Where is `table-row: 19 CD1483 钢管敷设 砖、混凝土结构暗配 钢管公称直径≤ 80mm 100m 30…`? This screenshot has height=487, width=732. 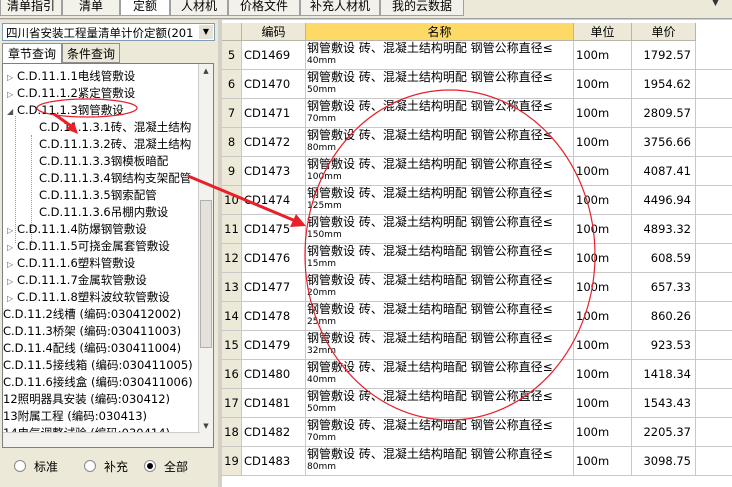 table-row: 19 CD1483 钢管敷设 砖、混凝土结构暗配 钢管公称直径≤ 80mm 100m 30… is located at coordinates (477, 461).